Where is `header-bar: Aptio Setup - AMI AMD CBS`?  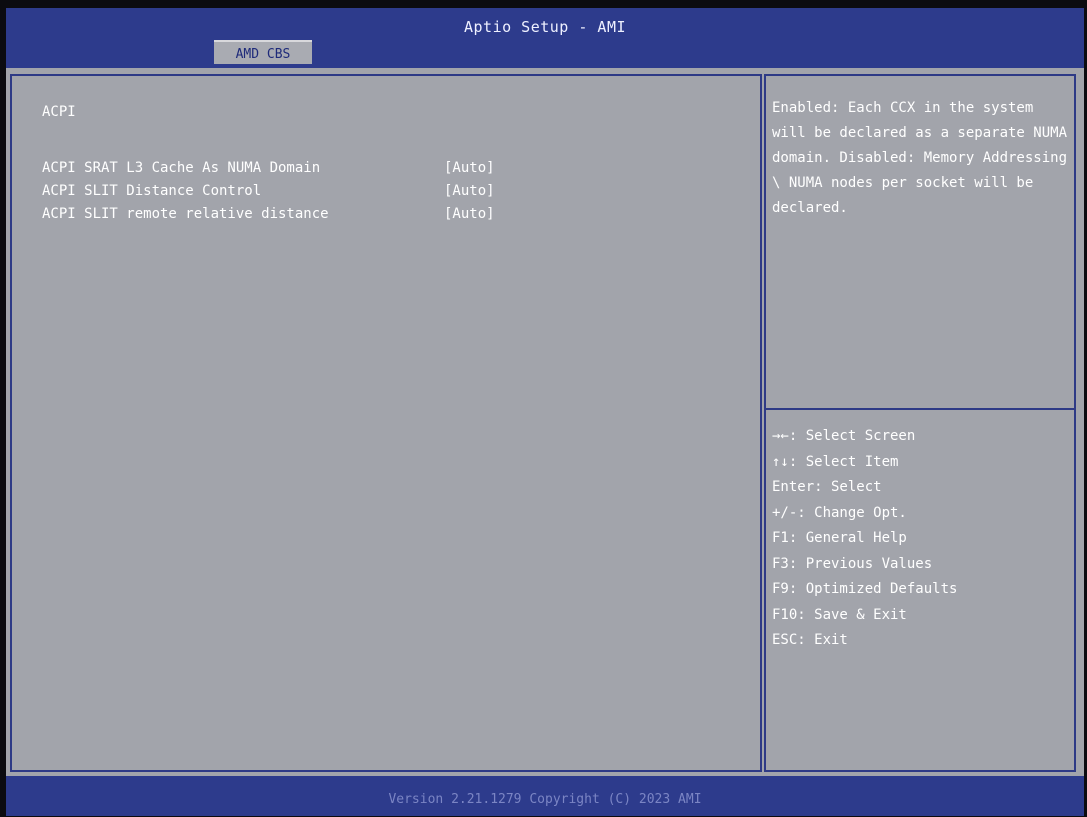 header-bar: Aptio Setup - AMI AMD CBS is located at coordinates (545, 37).